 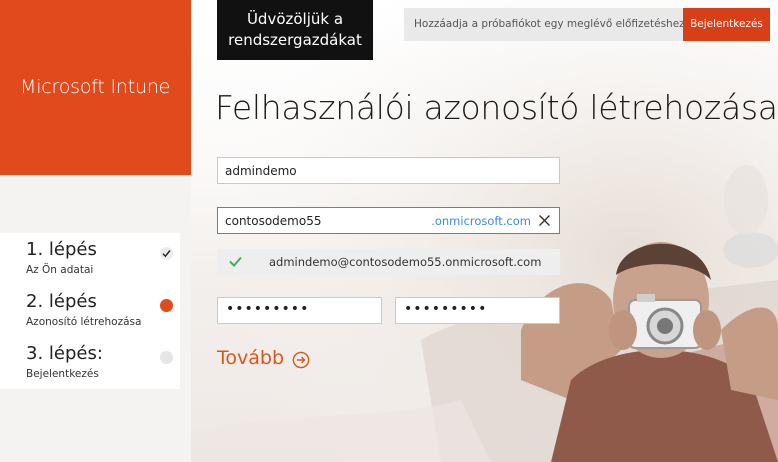 What do you see at coordinates (235, 261) in the screenshot?
I see `checkmark-icon` at bounding box center [235, 261].